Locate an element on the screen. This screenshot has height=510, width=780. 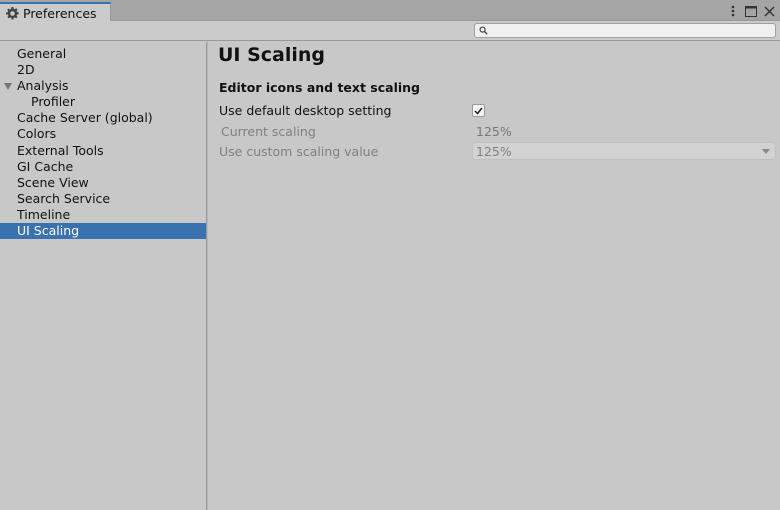
sidebar-item-label: Colors is located at coordinates (37, 134).